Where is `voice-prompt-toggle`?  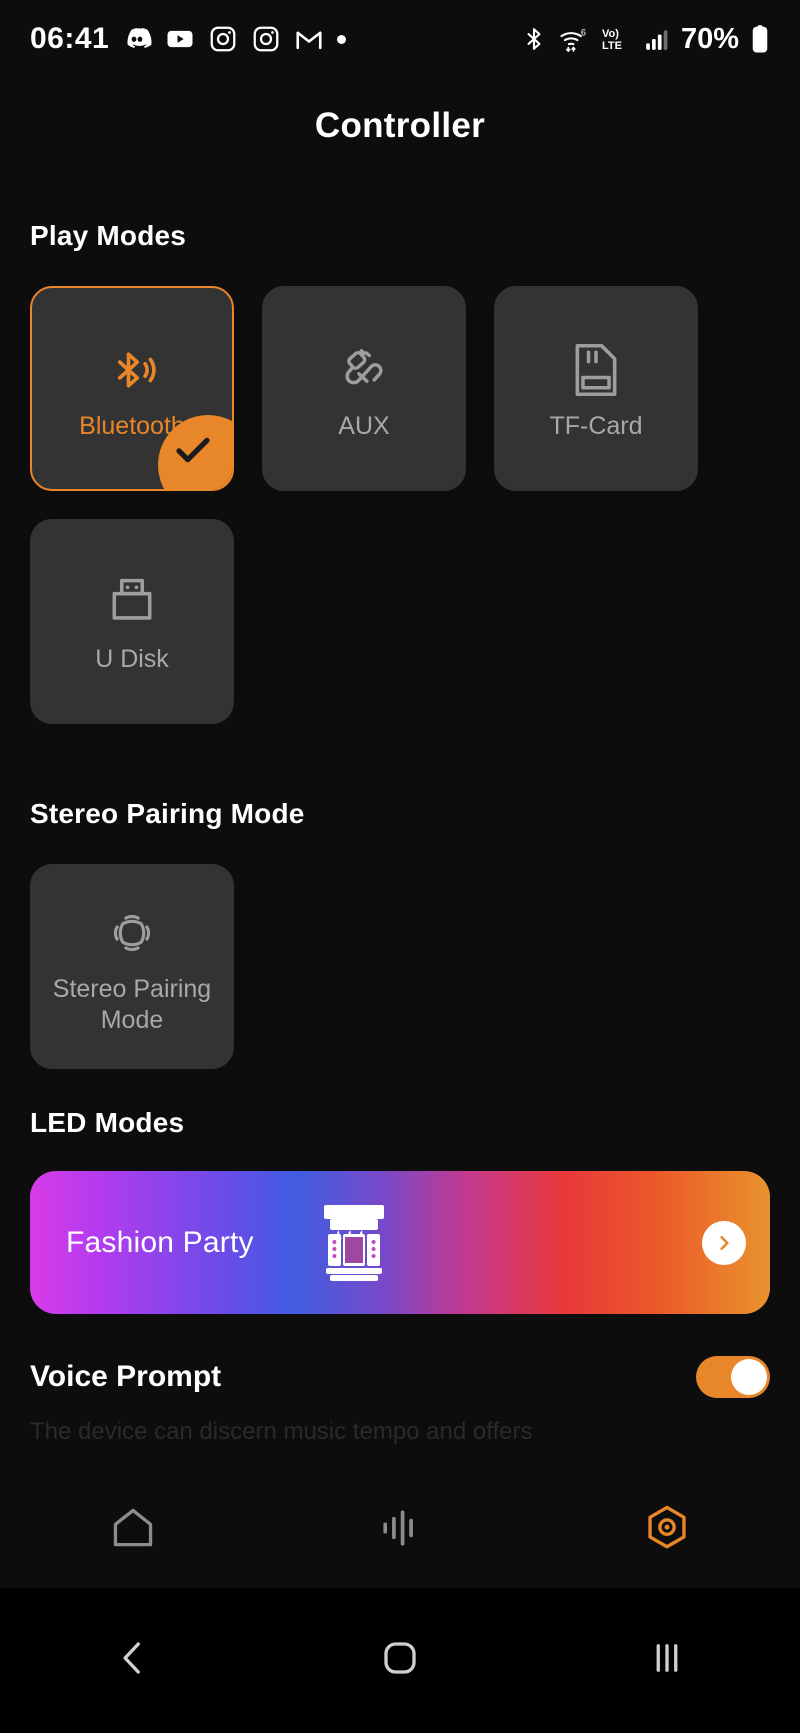
voice-prompt-toggle is located at coordinates (733, 1377).